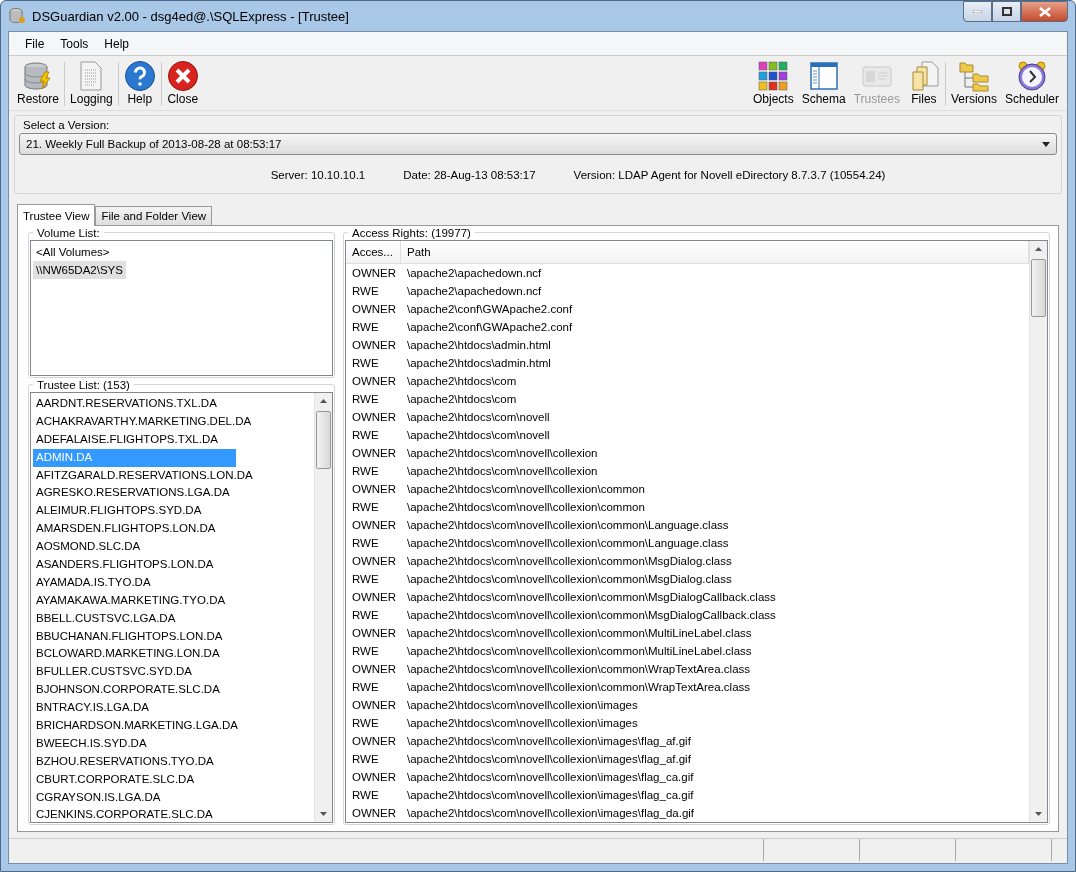 The width and height of the screenshot is (1076, 872). I want to click on list-item: AGRESKO.RESERVATIONS.LGA.DA, so click(134, 493).